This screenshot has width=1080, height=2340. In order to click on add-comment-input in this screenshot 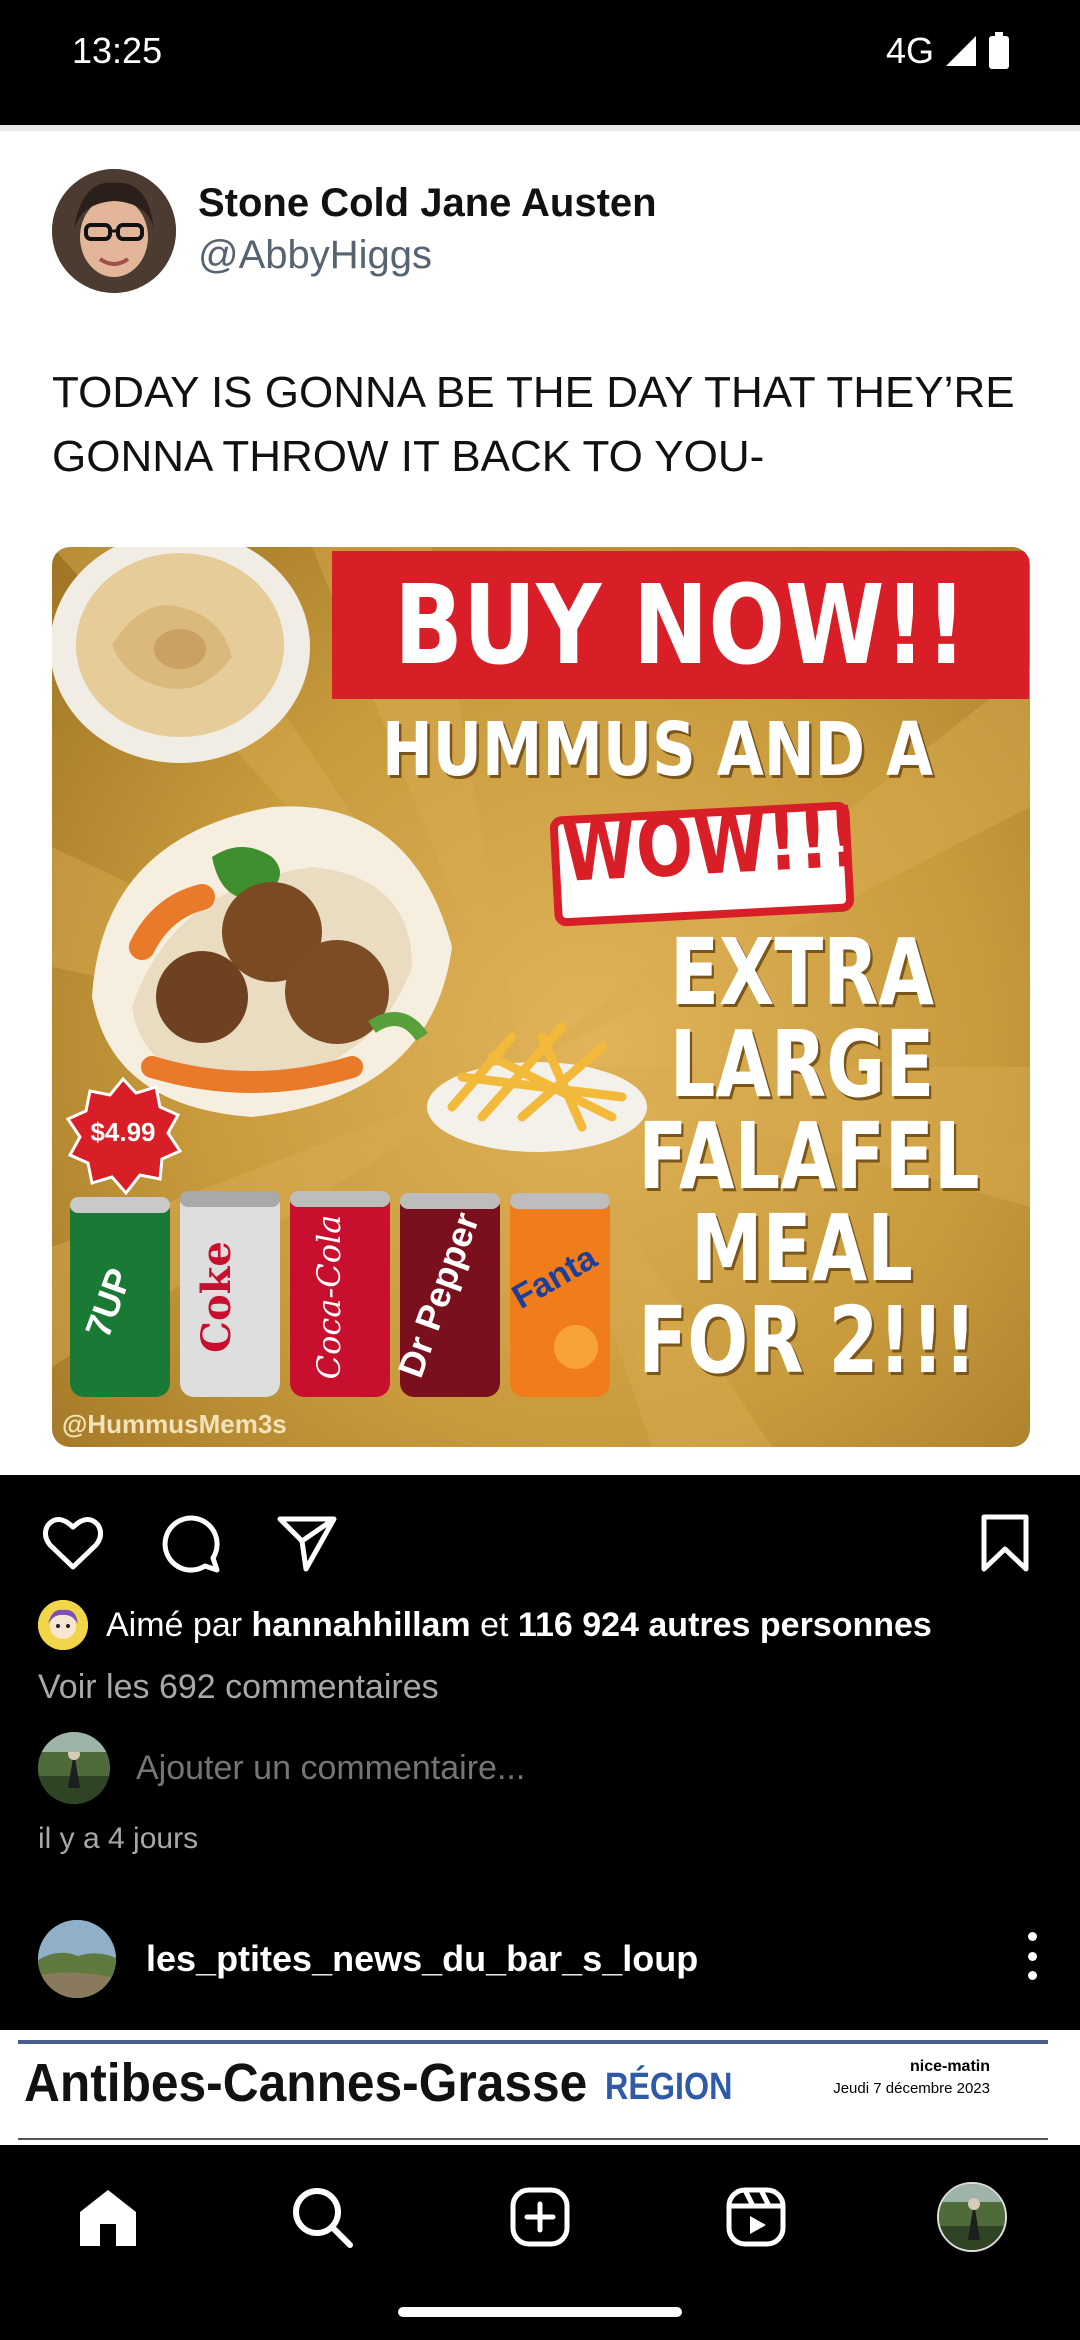, I will do `click(357, 1768)`.